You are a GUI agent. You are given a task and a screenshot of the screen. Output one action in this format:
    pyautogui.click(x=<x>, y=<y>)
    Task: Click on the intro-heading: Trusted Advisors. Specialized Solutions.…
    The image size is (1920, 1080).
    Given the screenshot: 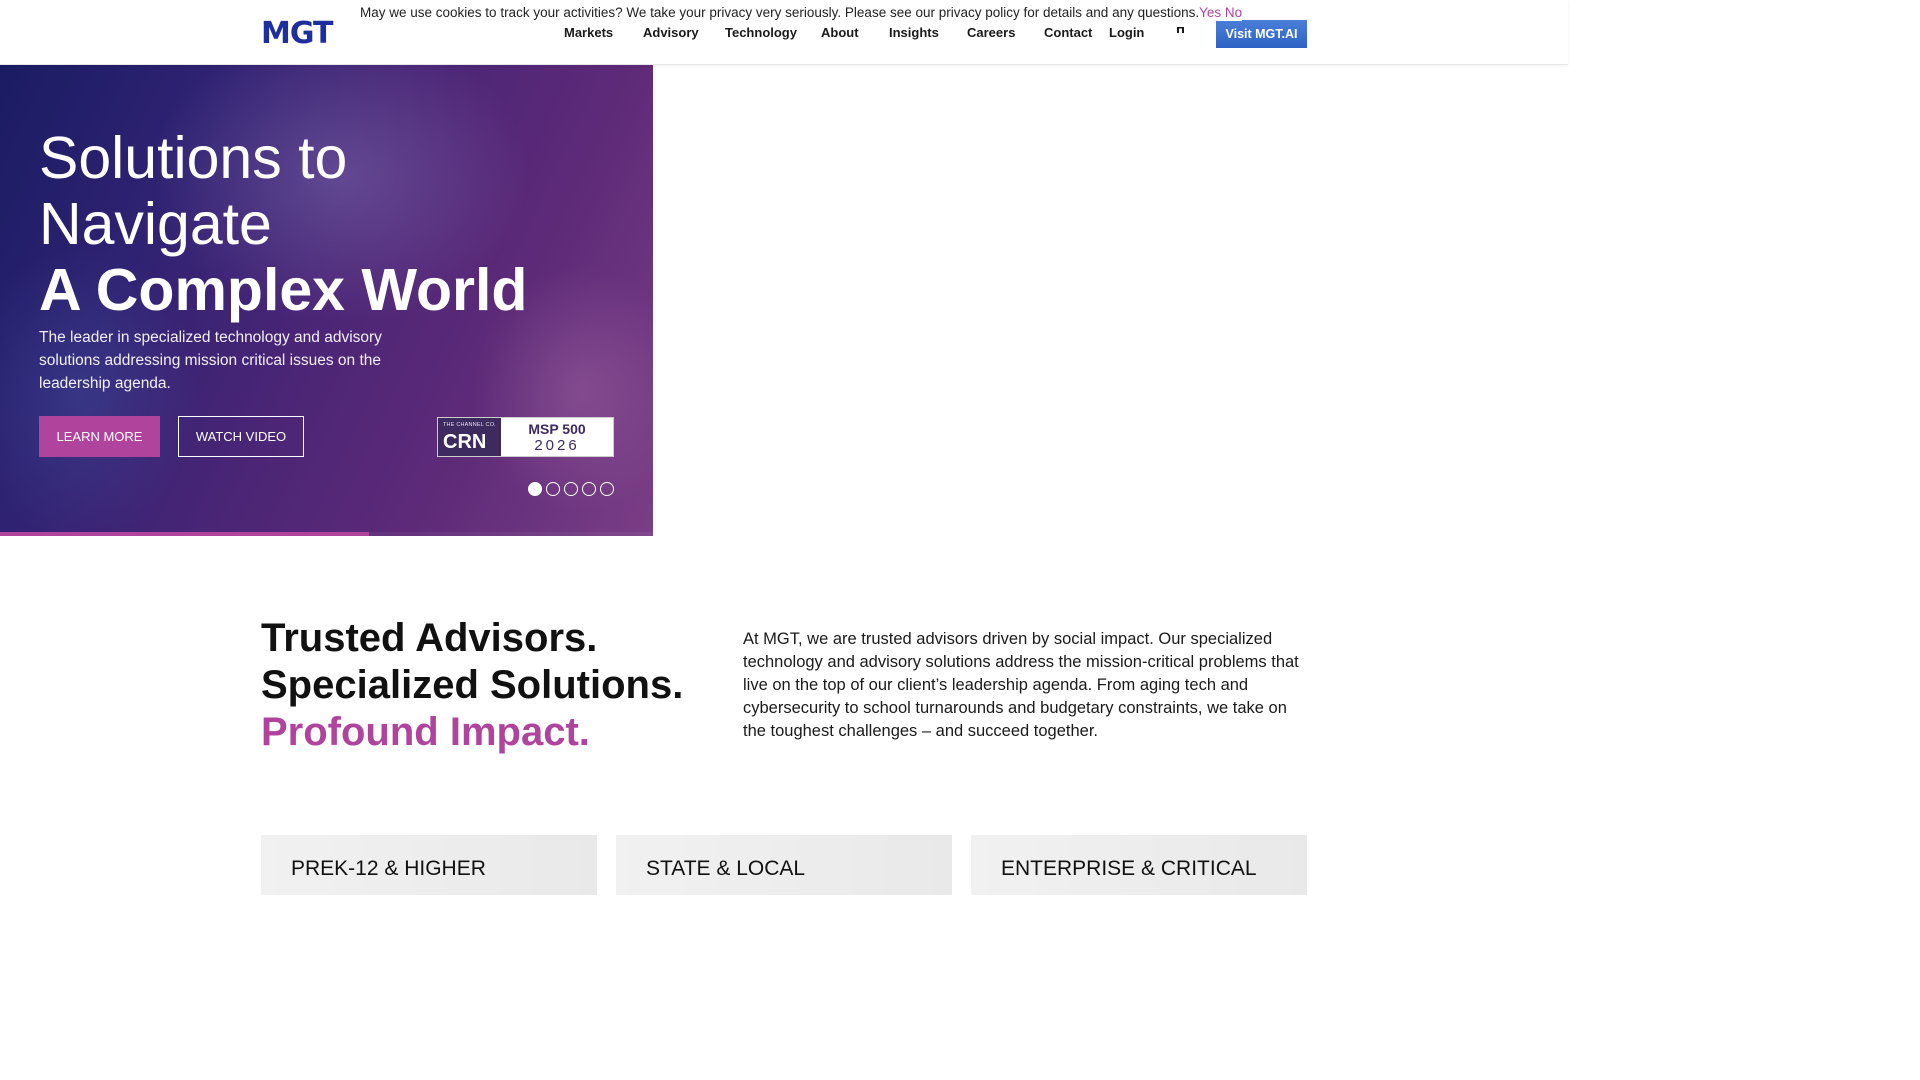 What is the action you would take?
    pyautogui.click(x=472, y=685)
    